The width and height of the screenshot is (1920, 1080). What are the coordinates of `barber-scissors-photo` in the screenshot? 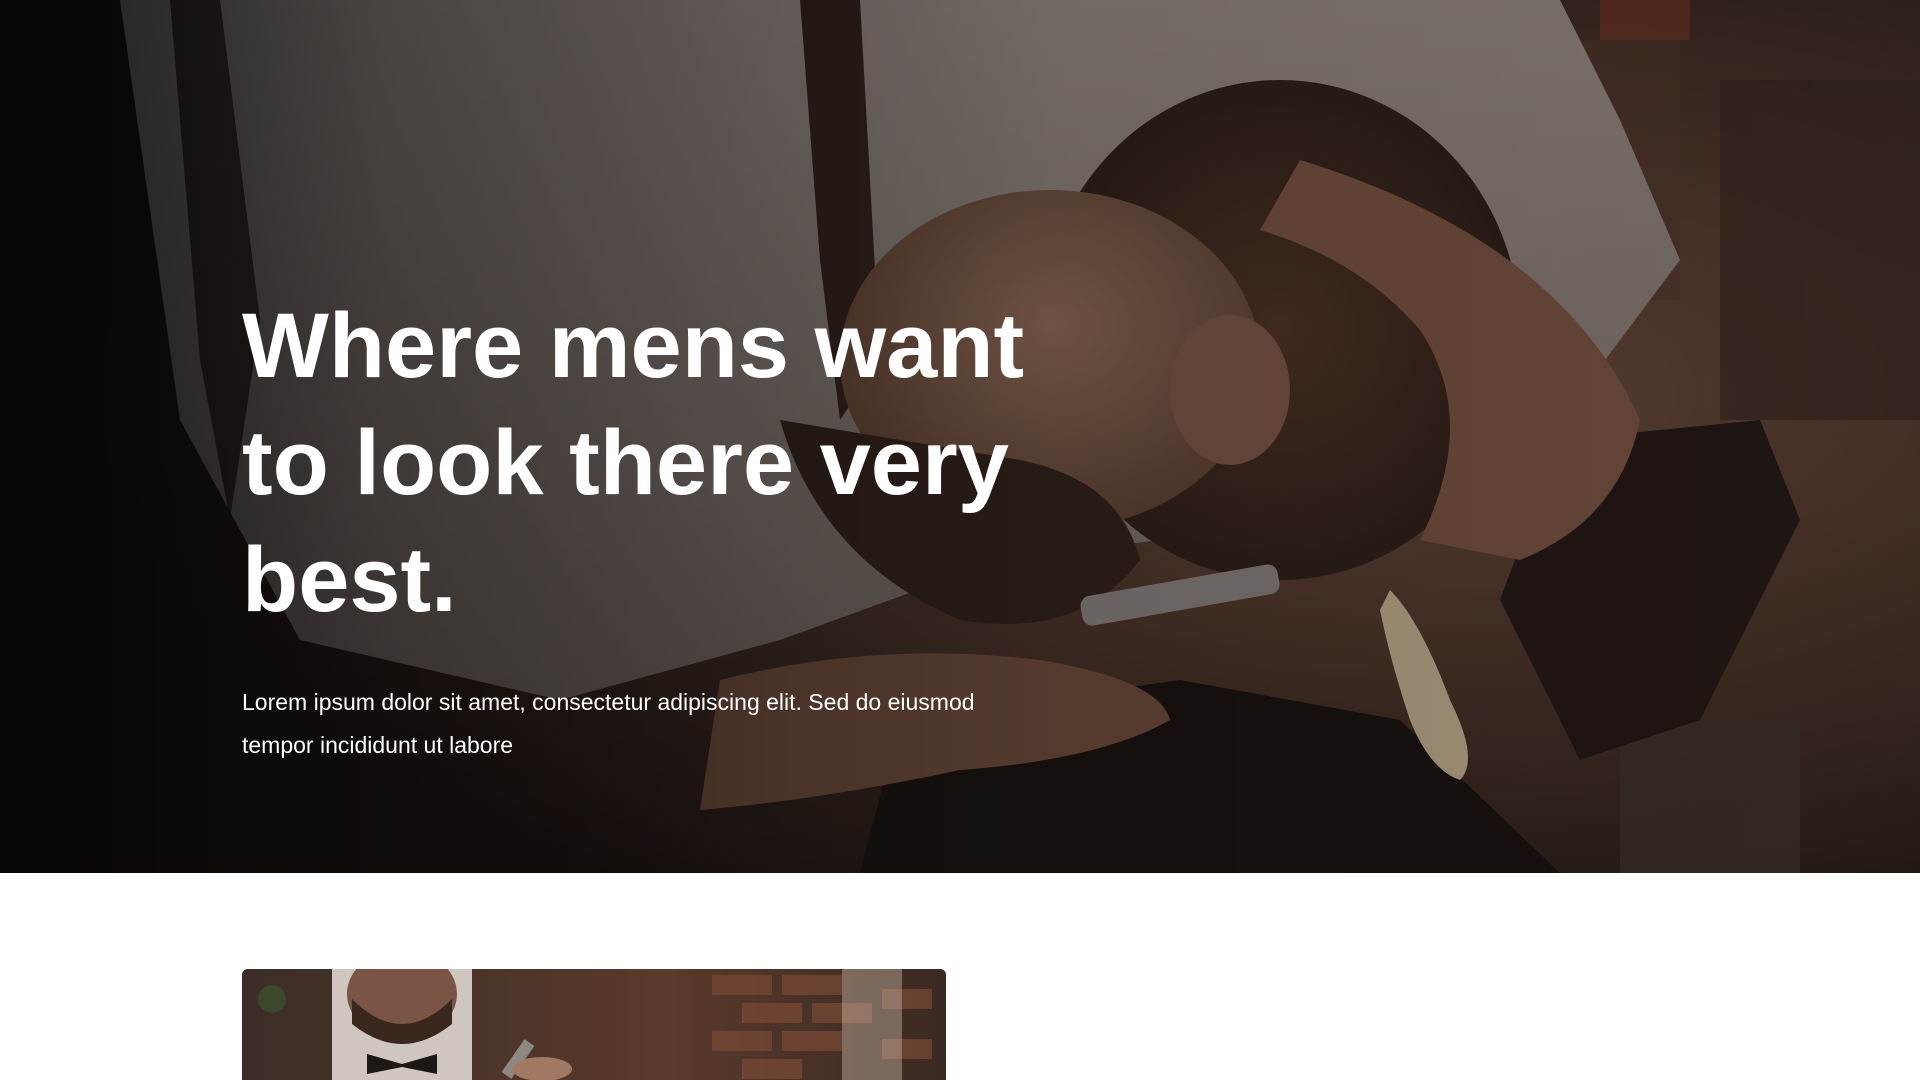 It's located at (594, 1024).